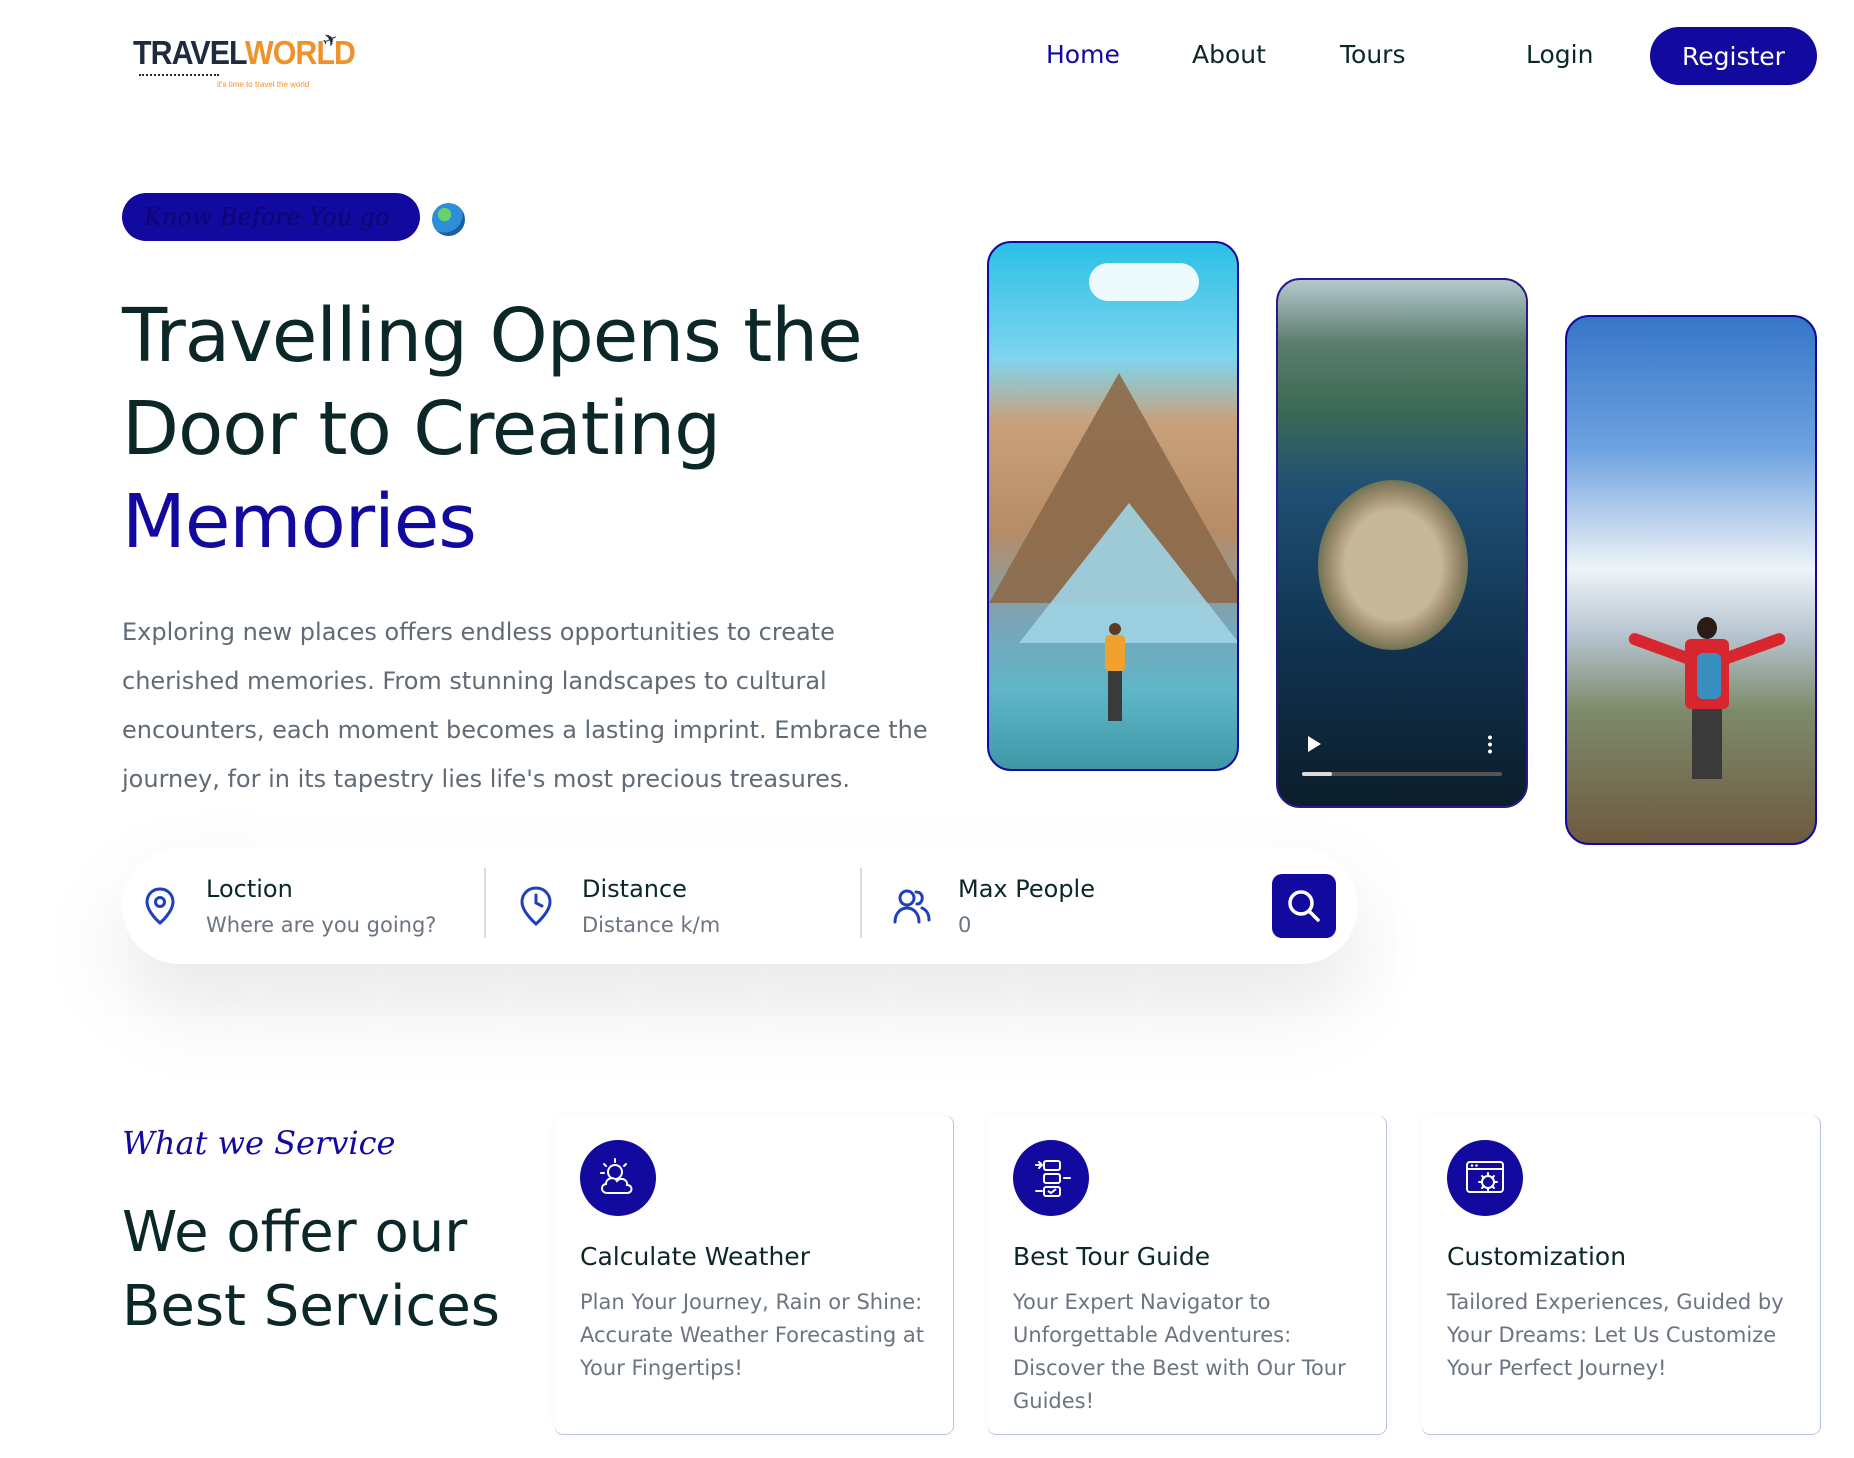 Image resolution: width=1854 pixels, height=1458 pixels. I want to click on search-icon, so click(1304, 906).